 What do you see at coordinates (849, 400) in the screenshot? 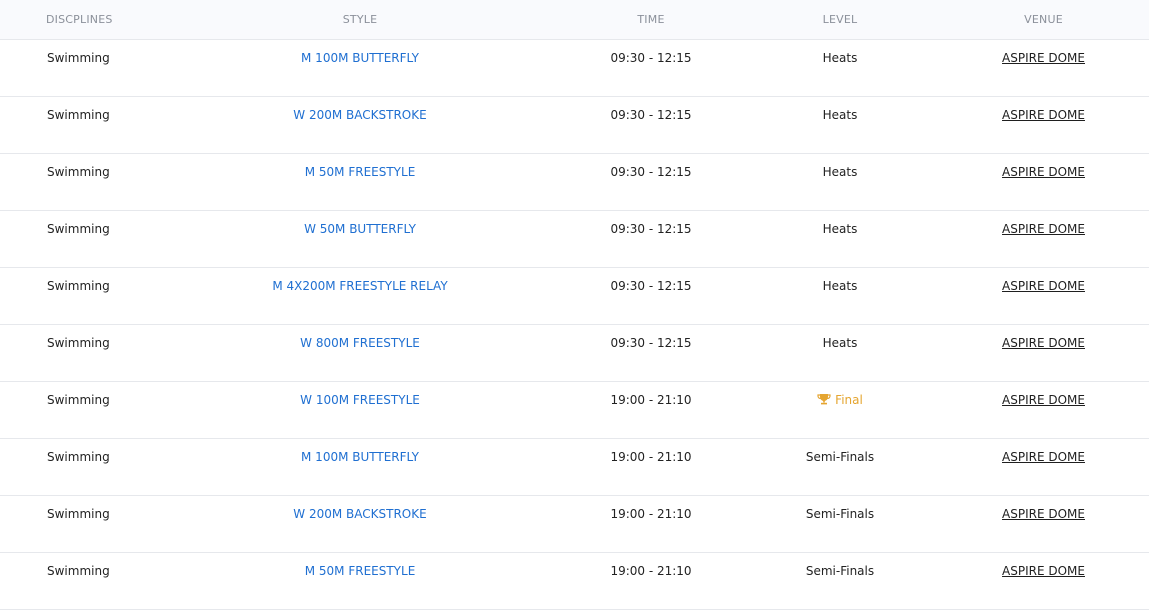
I see `level-text: Final` at bounding box center [849, 400].